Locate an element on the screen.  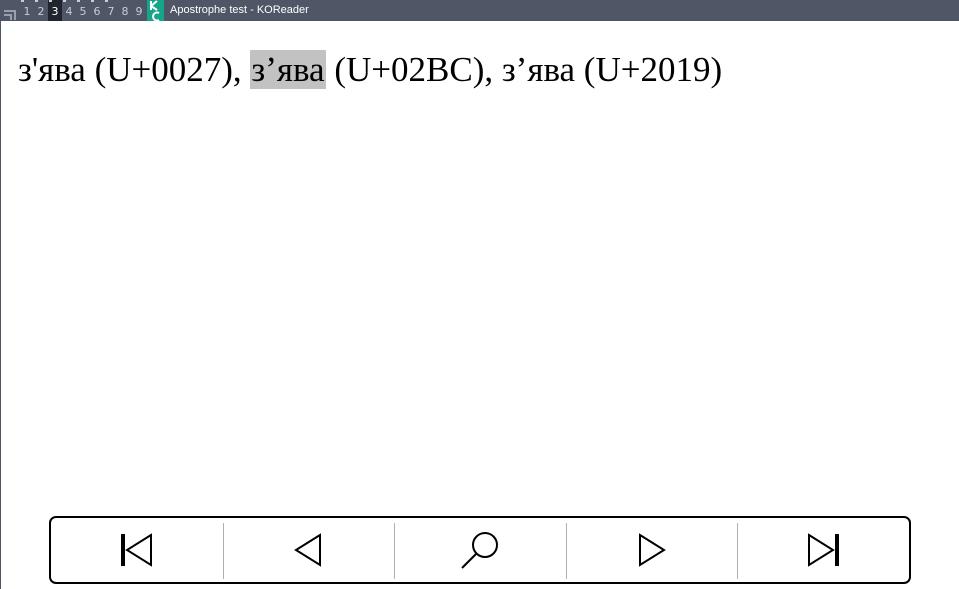
workspace-5: 5 is located at coordinates (83, 10).